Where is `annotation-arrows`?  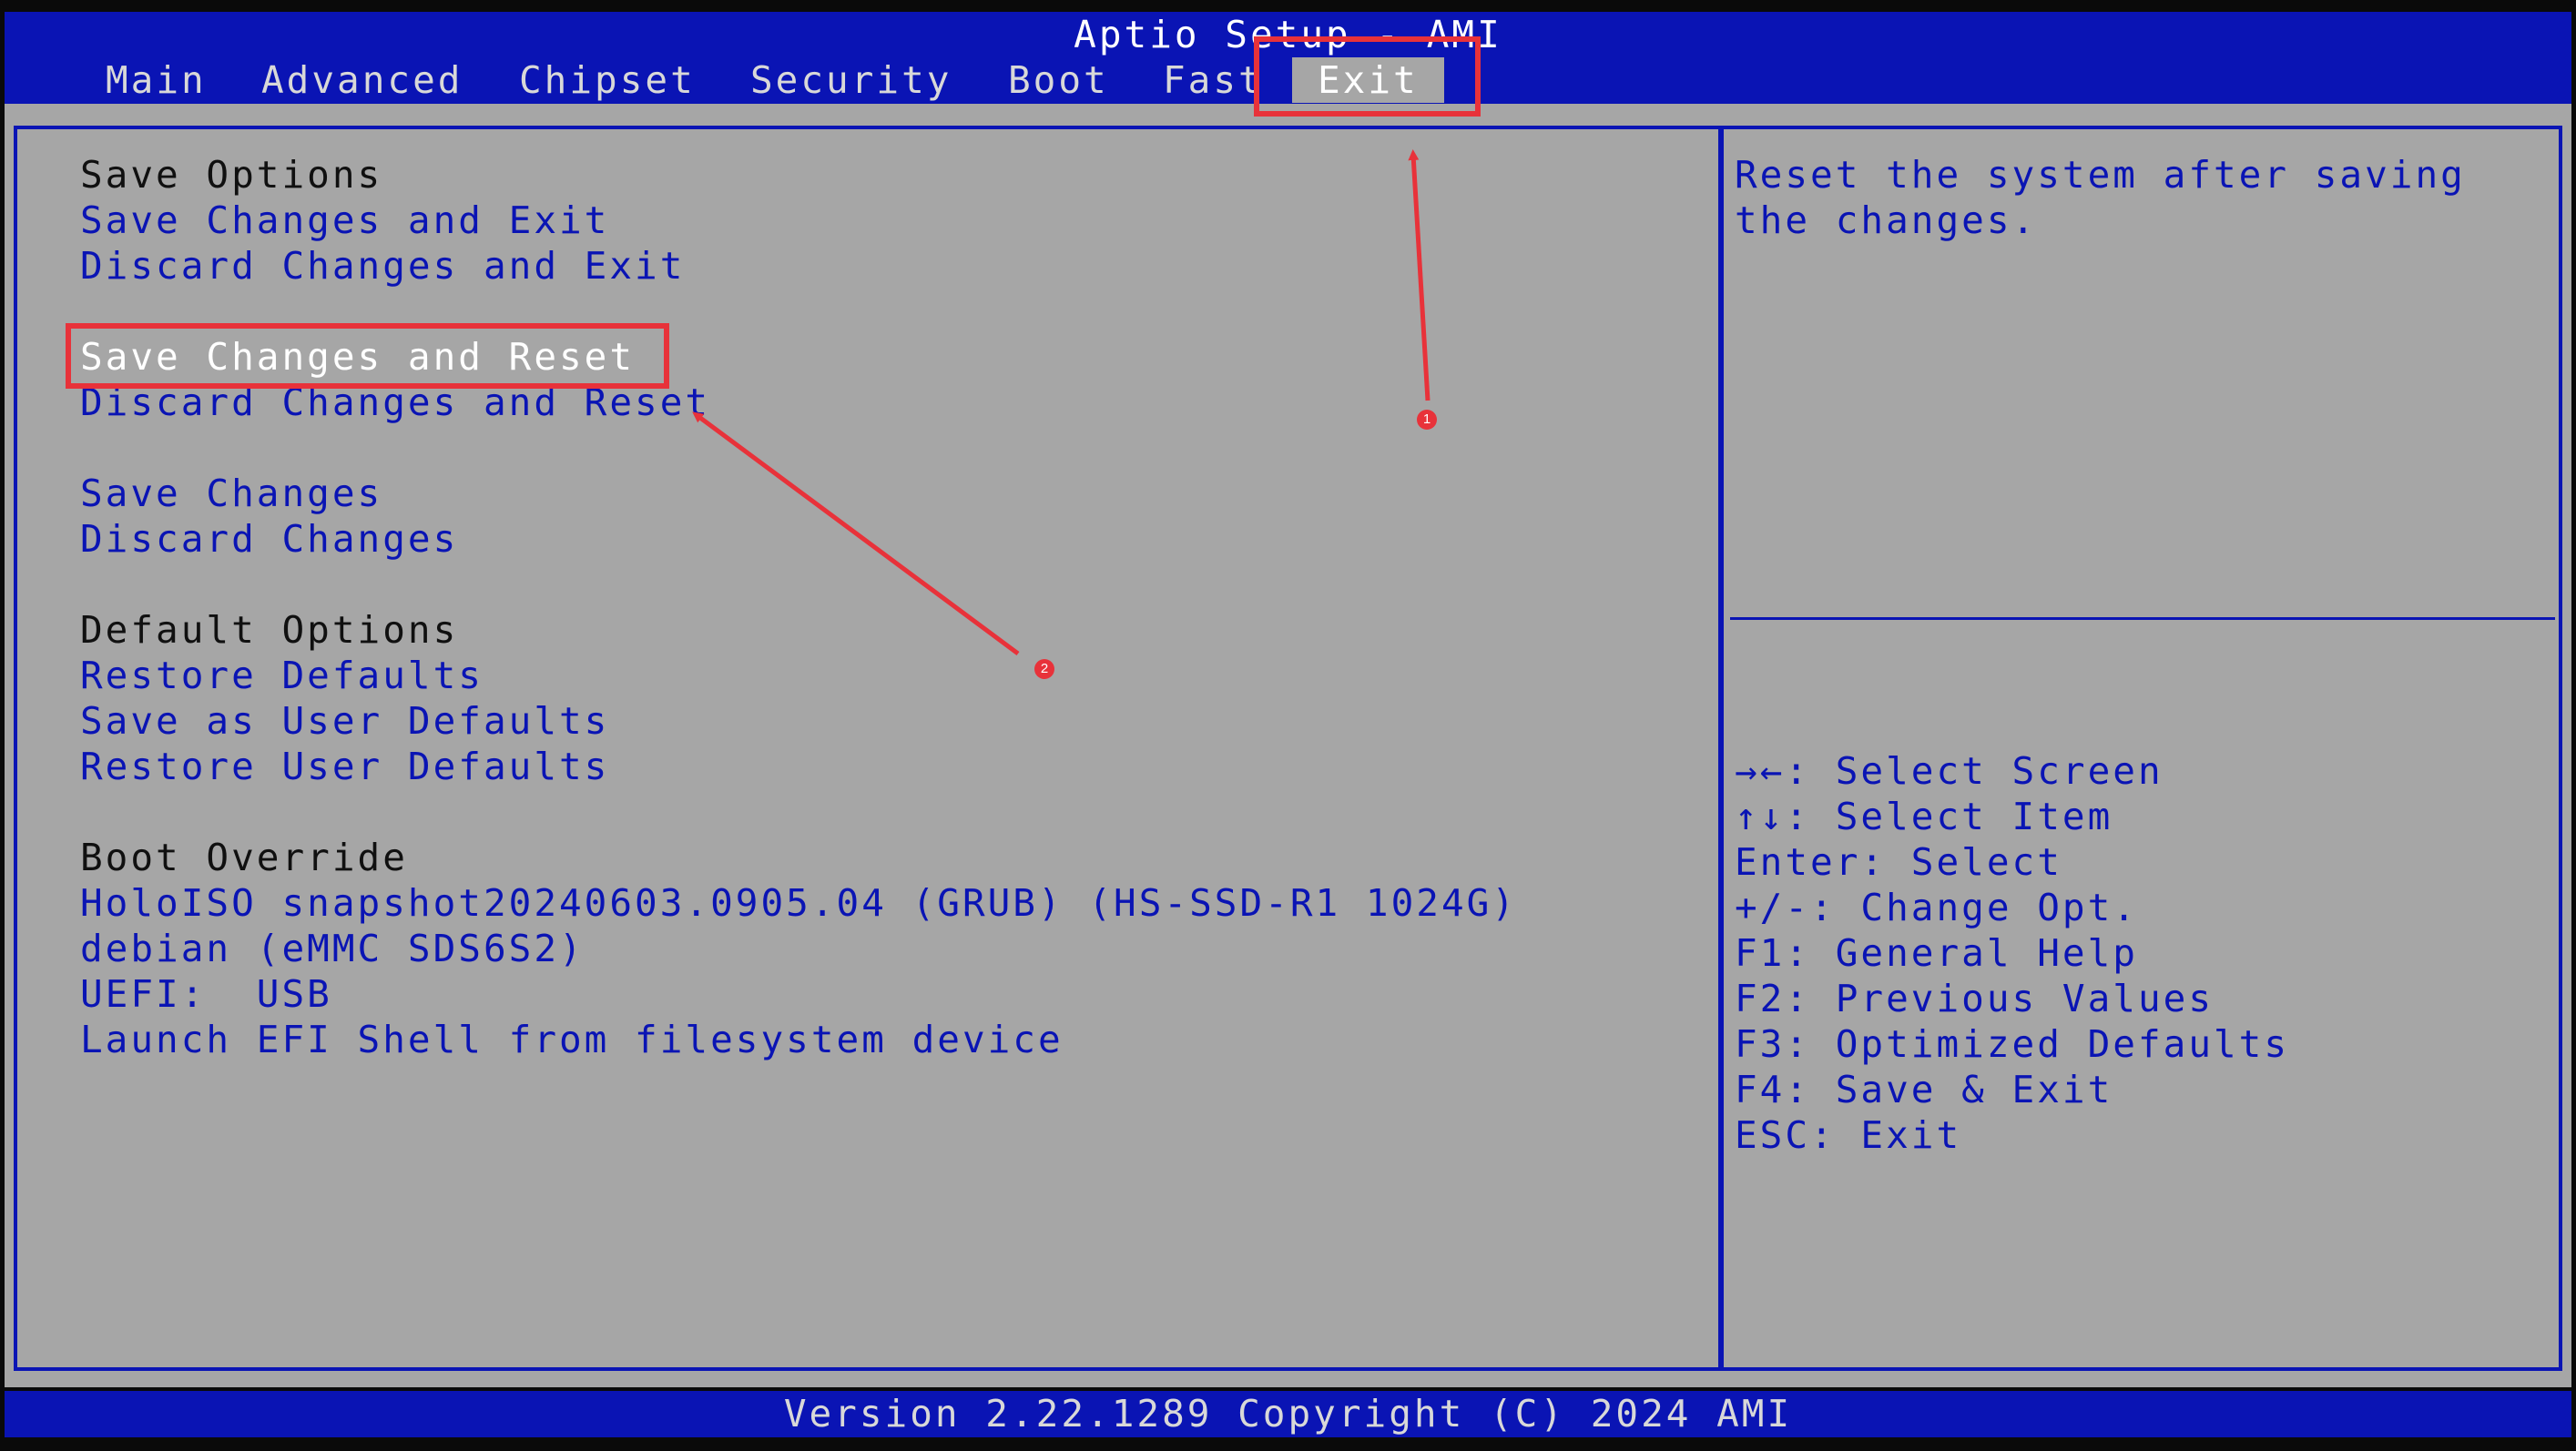
annotation-arrows is located at coordinates (1061, 403).